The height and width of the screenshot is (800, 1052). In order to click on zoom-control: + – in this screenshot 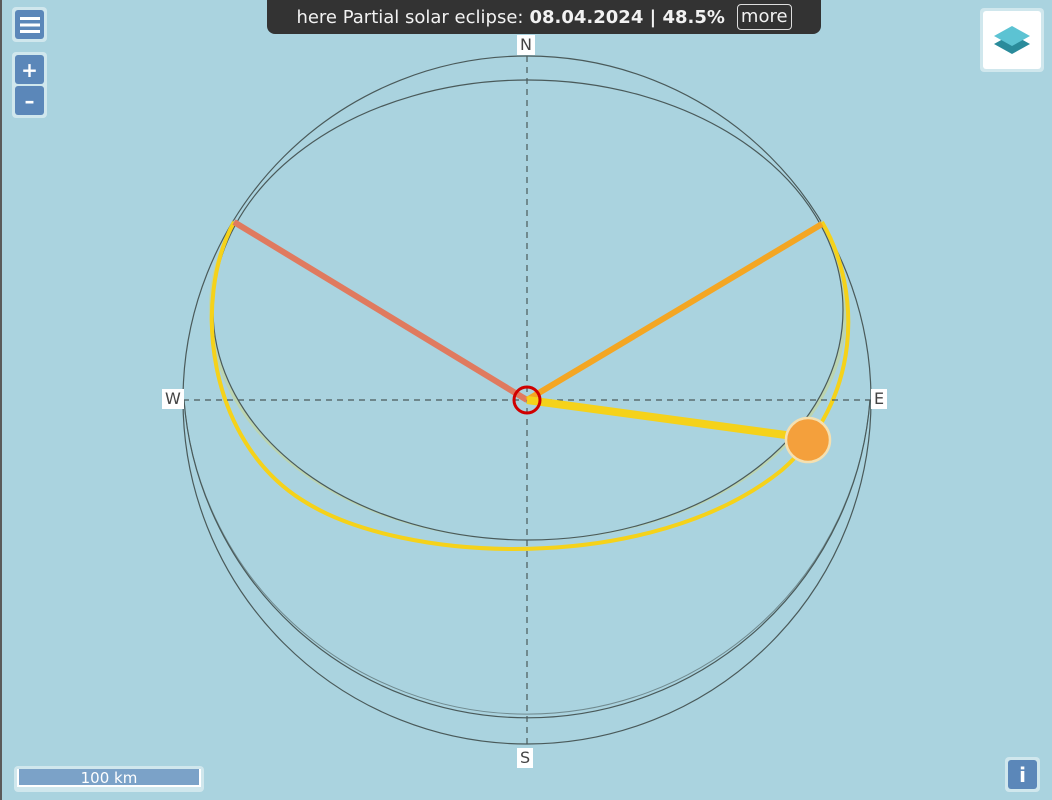, I will do `click(29, 85)`.